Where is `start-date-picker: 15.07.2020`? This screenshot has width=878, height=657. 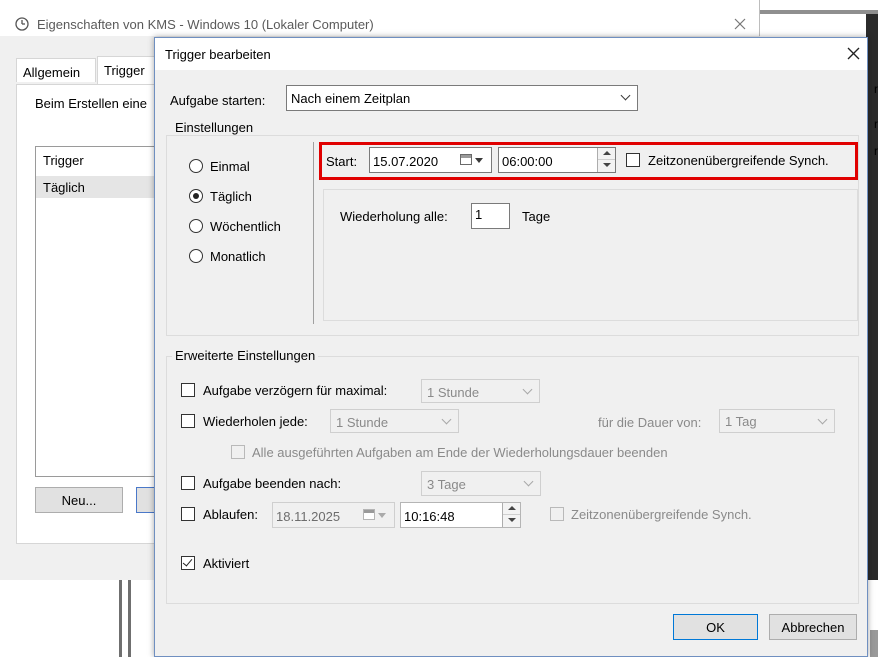 start-date-picker: 15.07.2020 is located at coordinates (430, 160).